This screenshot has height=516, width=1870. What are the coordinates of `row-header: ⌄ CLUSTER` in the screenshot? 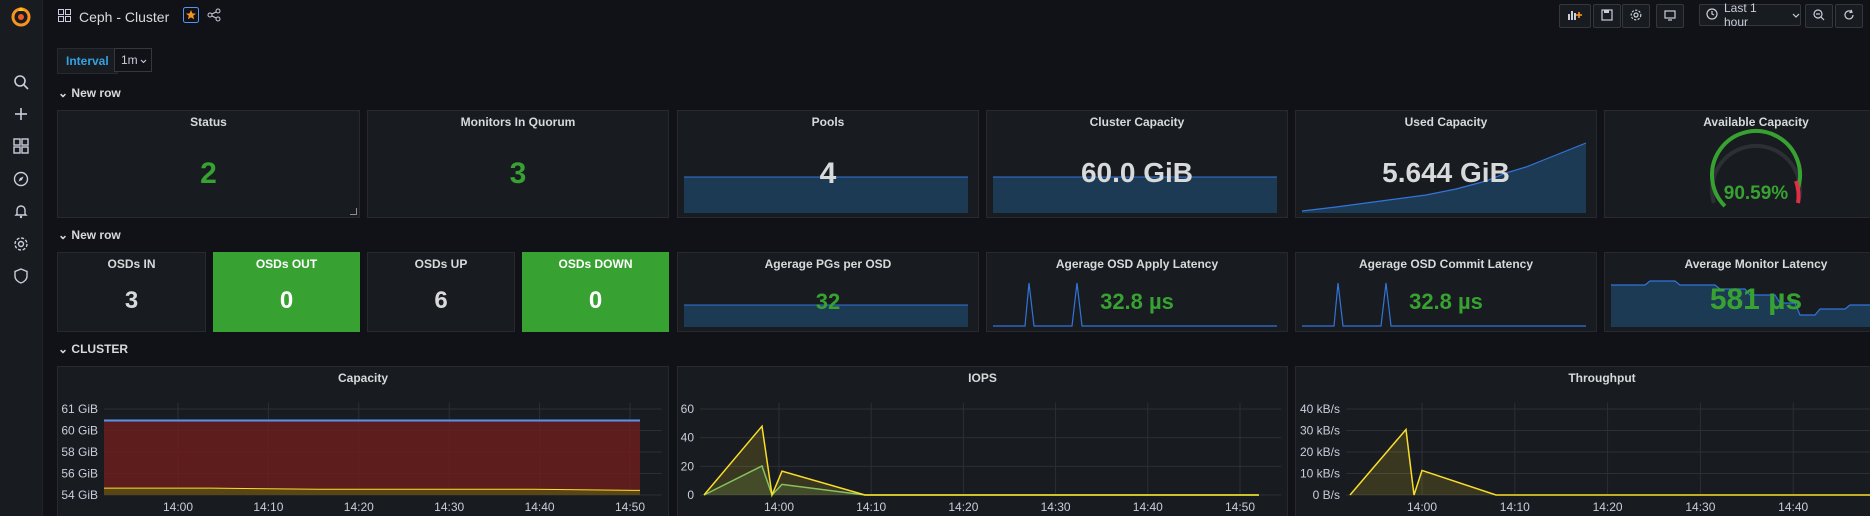 It's located at (93, 349).